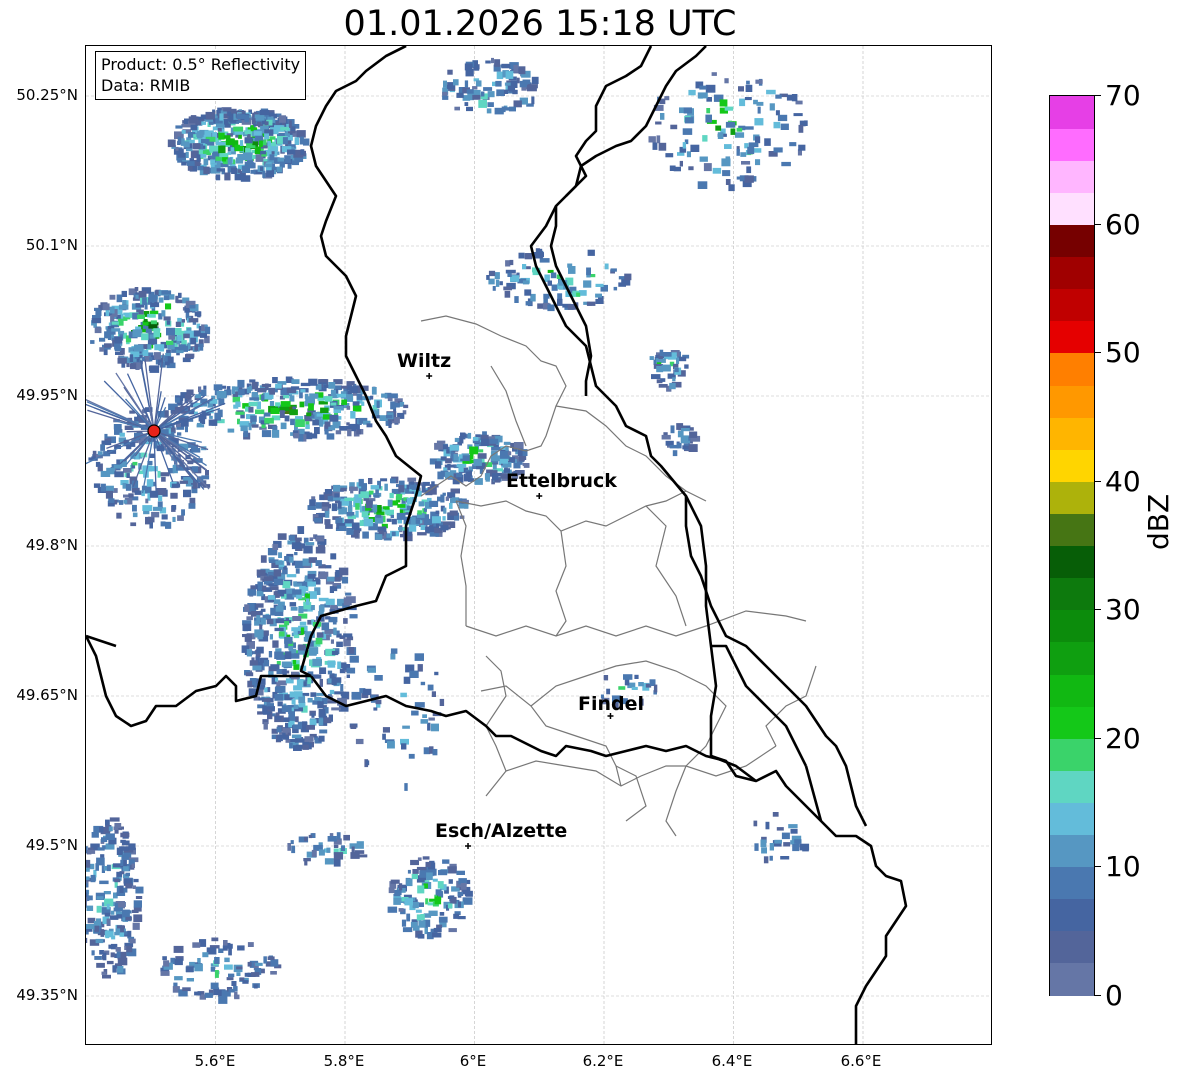 The width and height of the screenshot is (1184, 1081). What do you see at coordinates (861, 1061) in the screenshot?
I see `lon-tick-label: 6.6°E` at bounding box center [861, 1061].